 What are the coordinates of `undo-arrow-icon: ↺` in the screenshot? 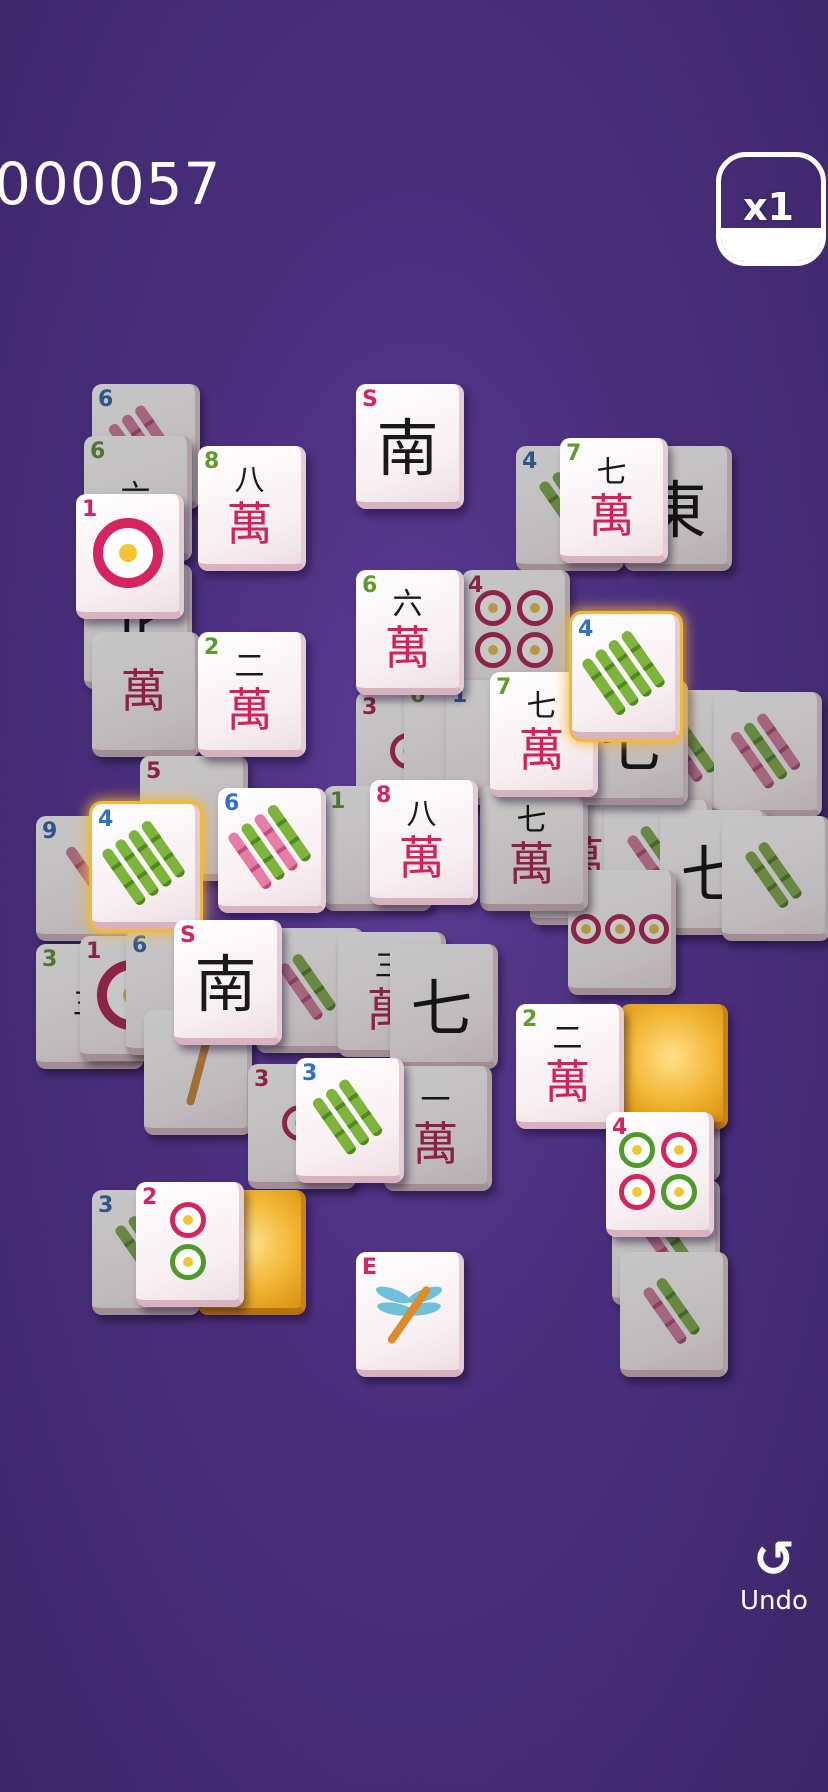 It's located at (774, 1559).